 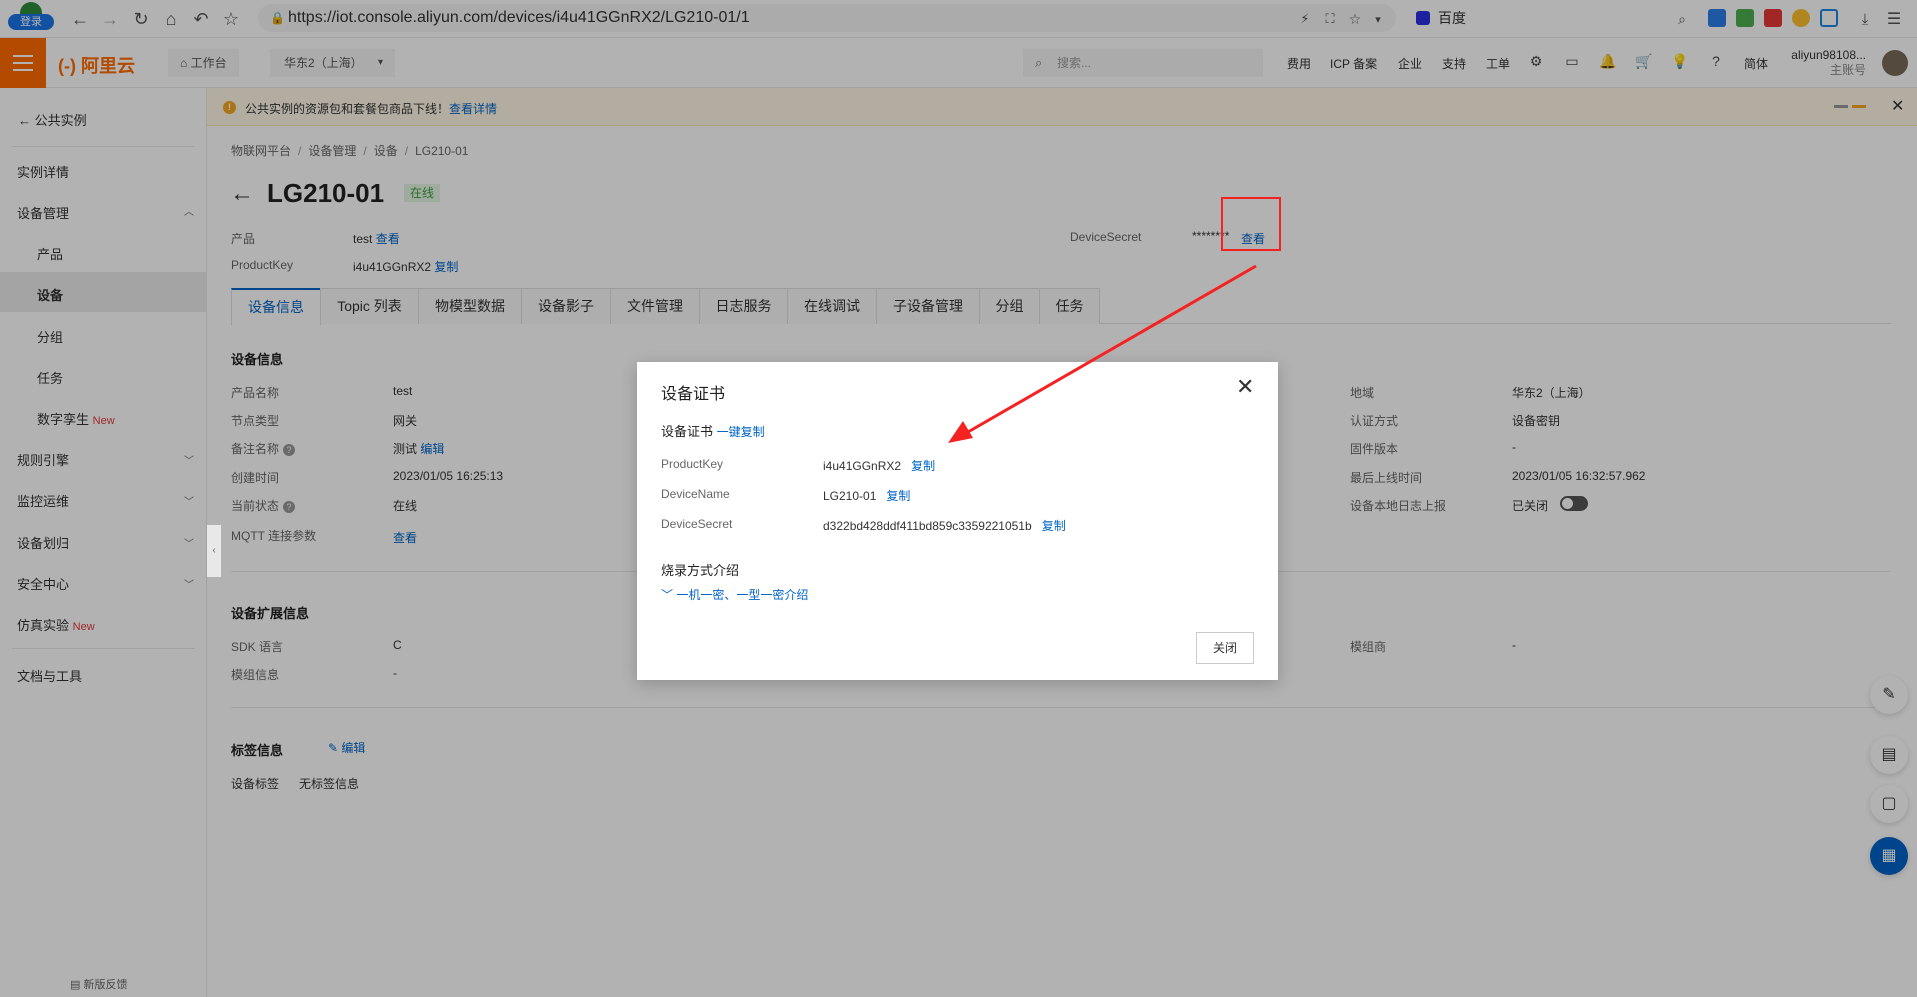 I want to click on chevron-down-icon: ﹀, so click(x=669, y=595).